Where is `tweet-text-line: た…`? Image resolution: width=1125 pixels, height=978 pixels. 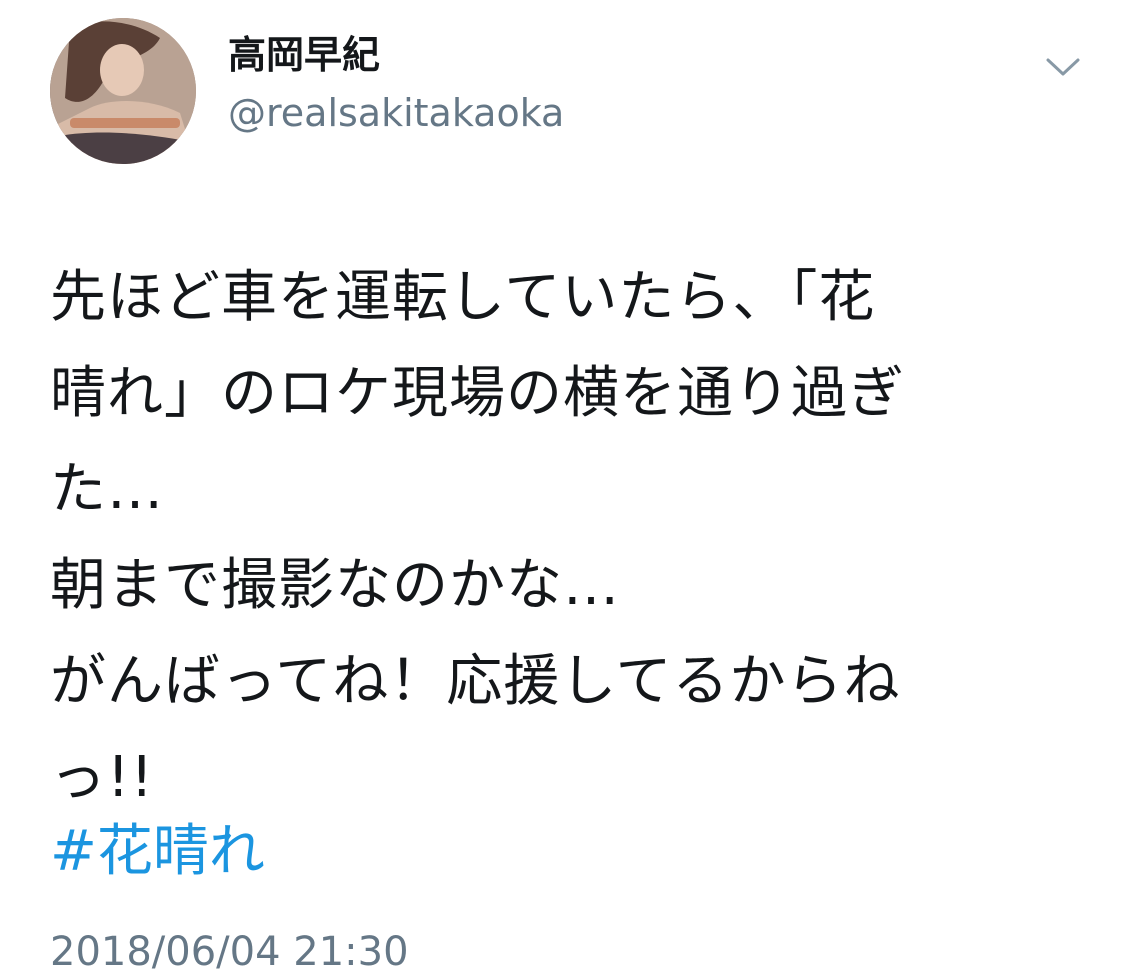 tweet-text-line: た… is located at coordinates (107, 489).